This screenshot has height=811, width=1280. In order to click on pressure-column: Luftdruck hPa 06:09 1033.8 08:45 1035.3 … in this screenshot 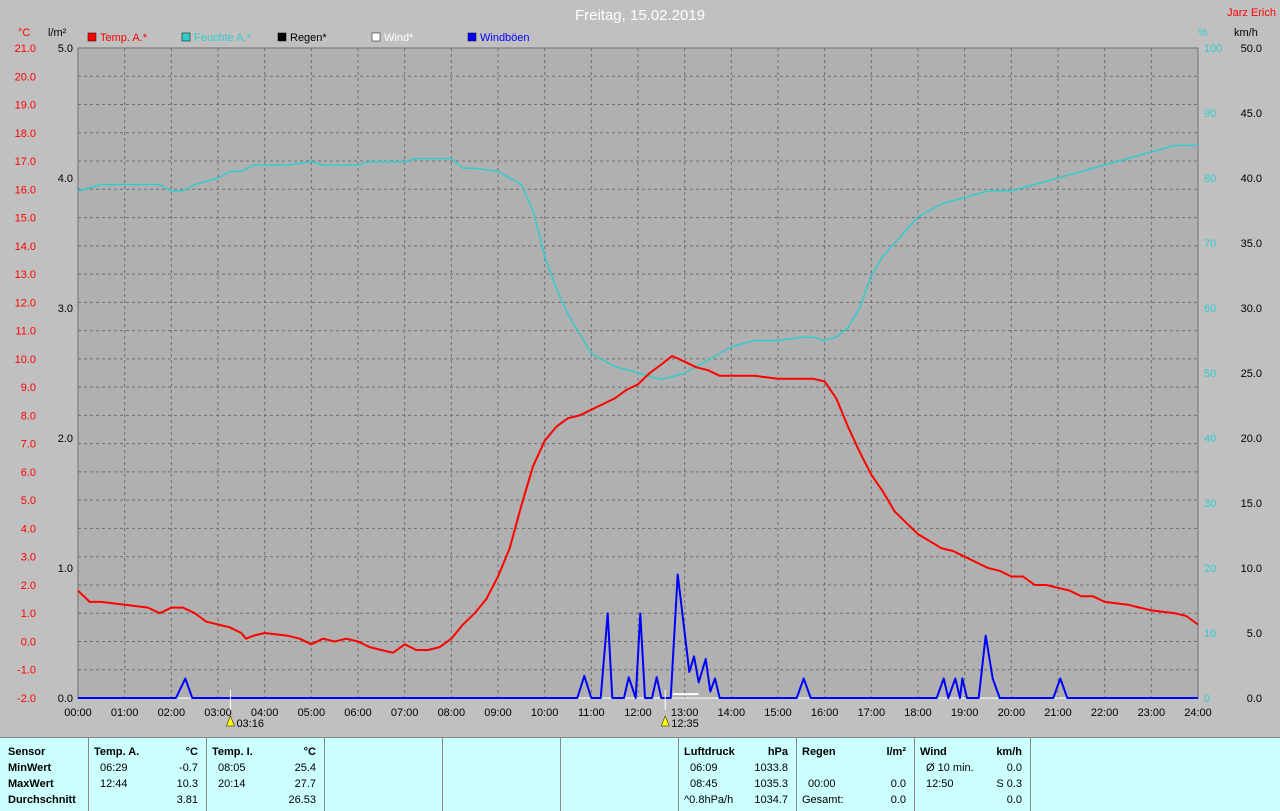, I will do `click(737, 774)`.